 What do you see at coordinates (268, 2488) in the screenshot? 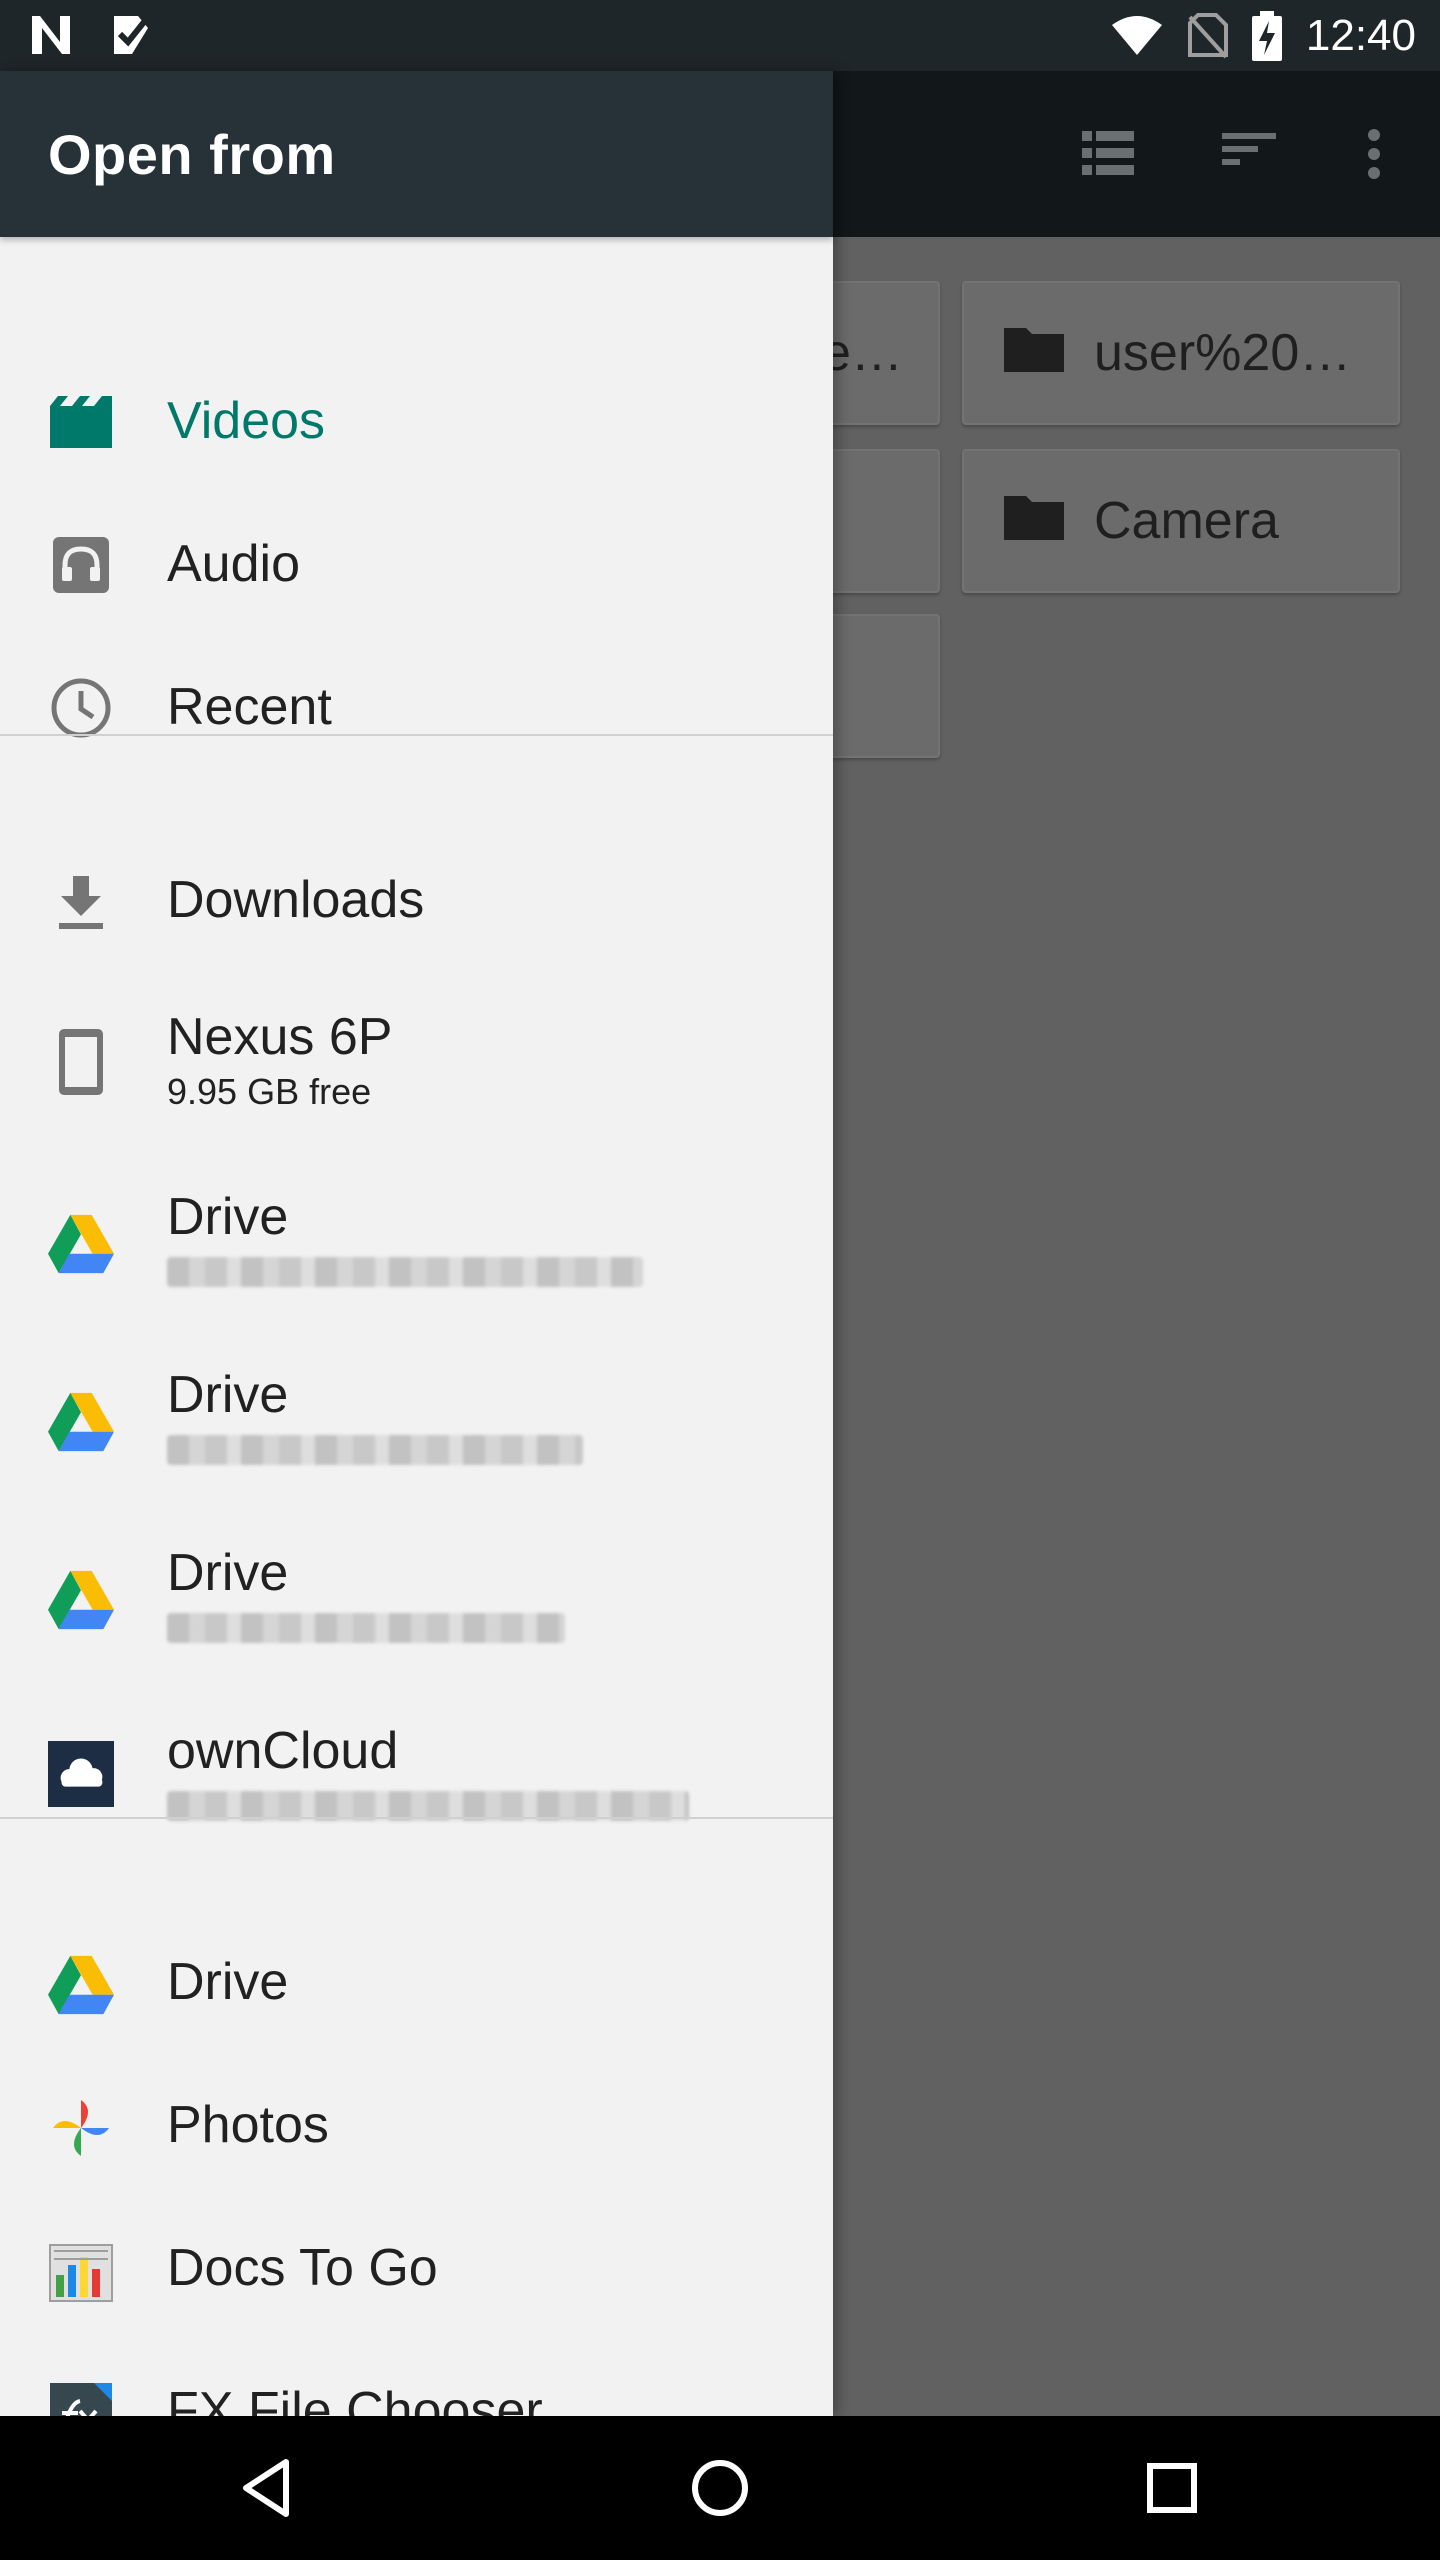
I see `back-icon` at bounding box center [268, 2488].